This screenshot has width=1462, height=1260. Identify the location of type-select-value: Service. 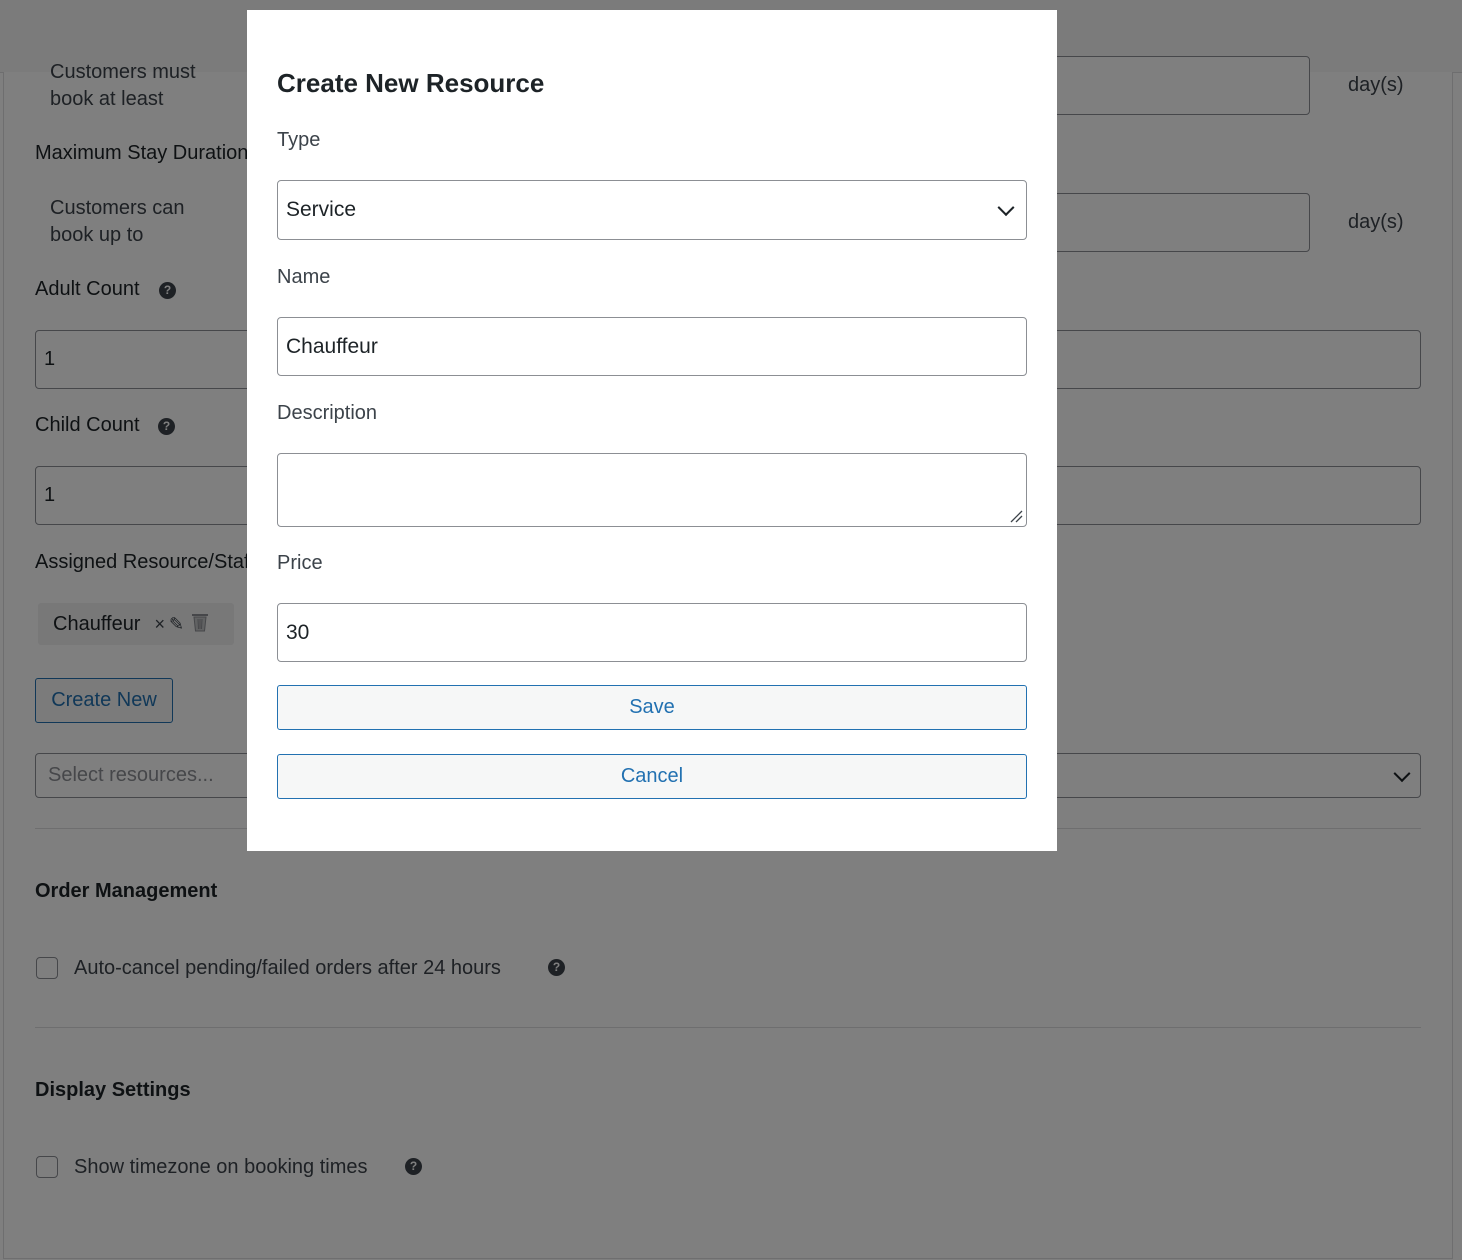
(321, 209).